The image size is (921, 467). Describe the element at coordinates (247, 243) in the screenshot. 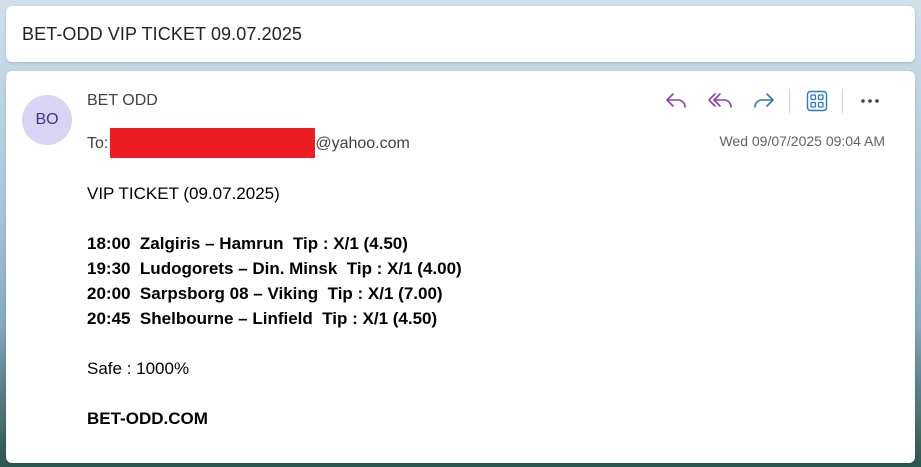

I see `match-line: 18:00 Zalgiris – Hamrun Tip : X/1 (4.50)` at that location.